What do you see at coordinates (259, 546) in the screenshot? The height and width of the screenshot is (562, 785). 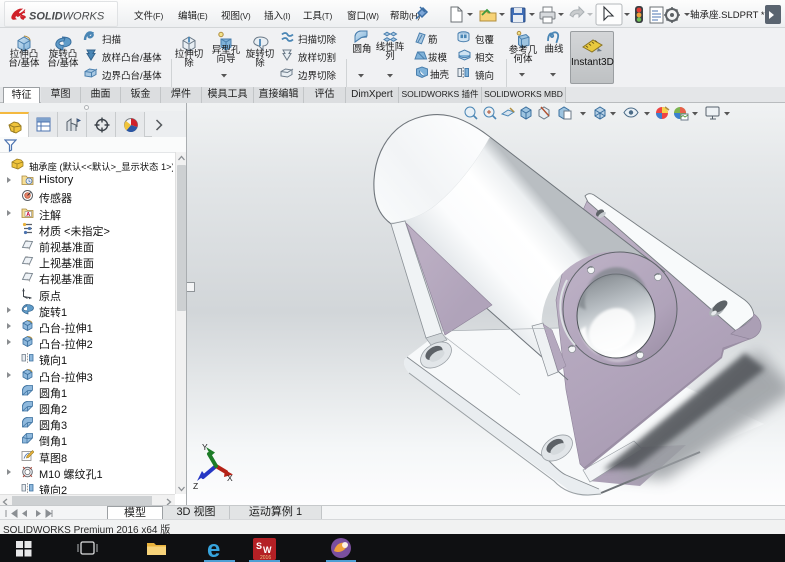 I see `svg-text: S` at bounding box center [259, 546].